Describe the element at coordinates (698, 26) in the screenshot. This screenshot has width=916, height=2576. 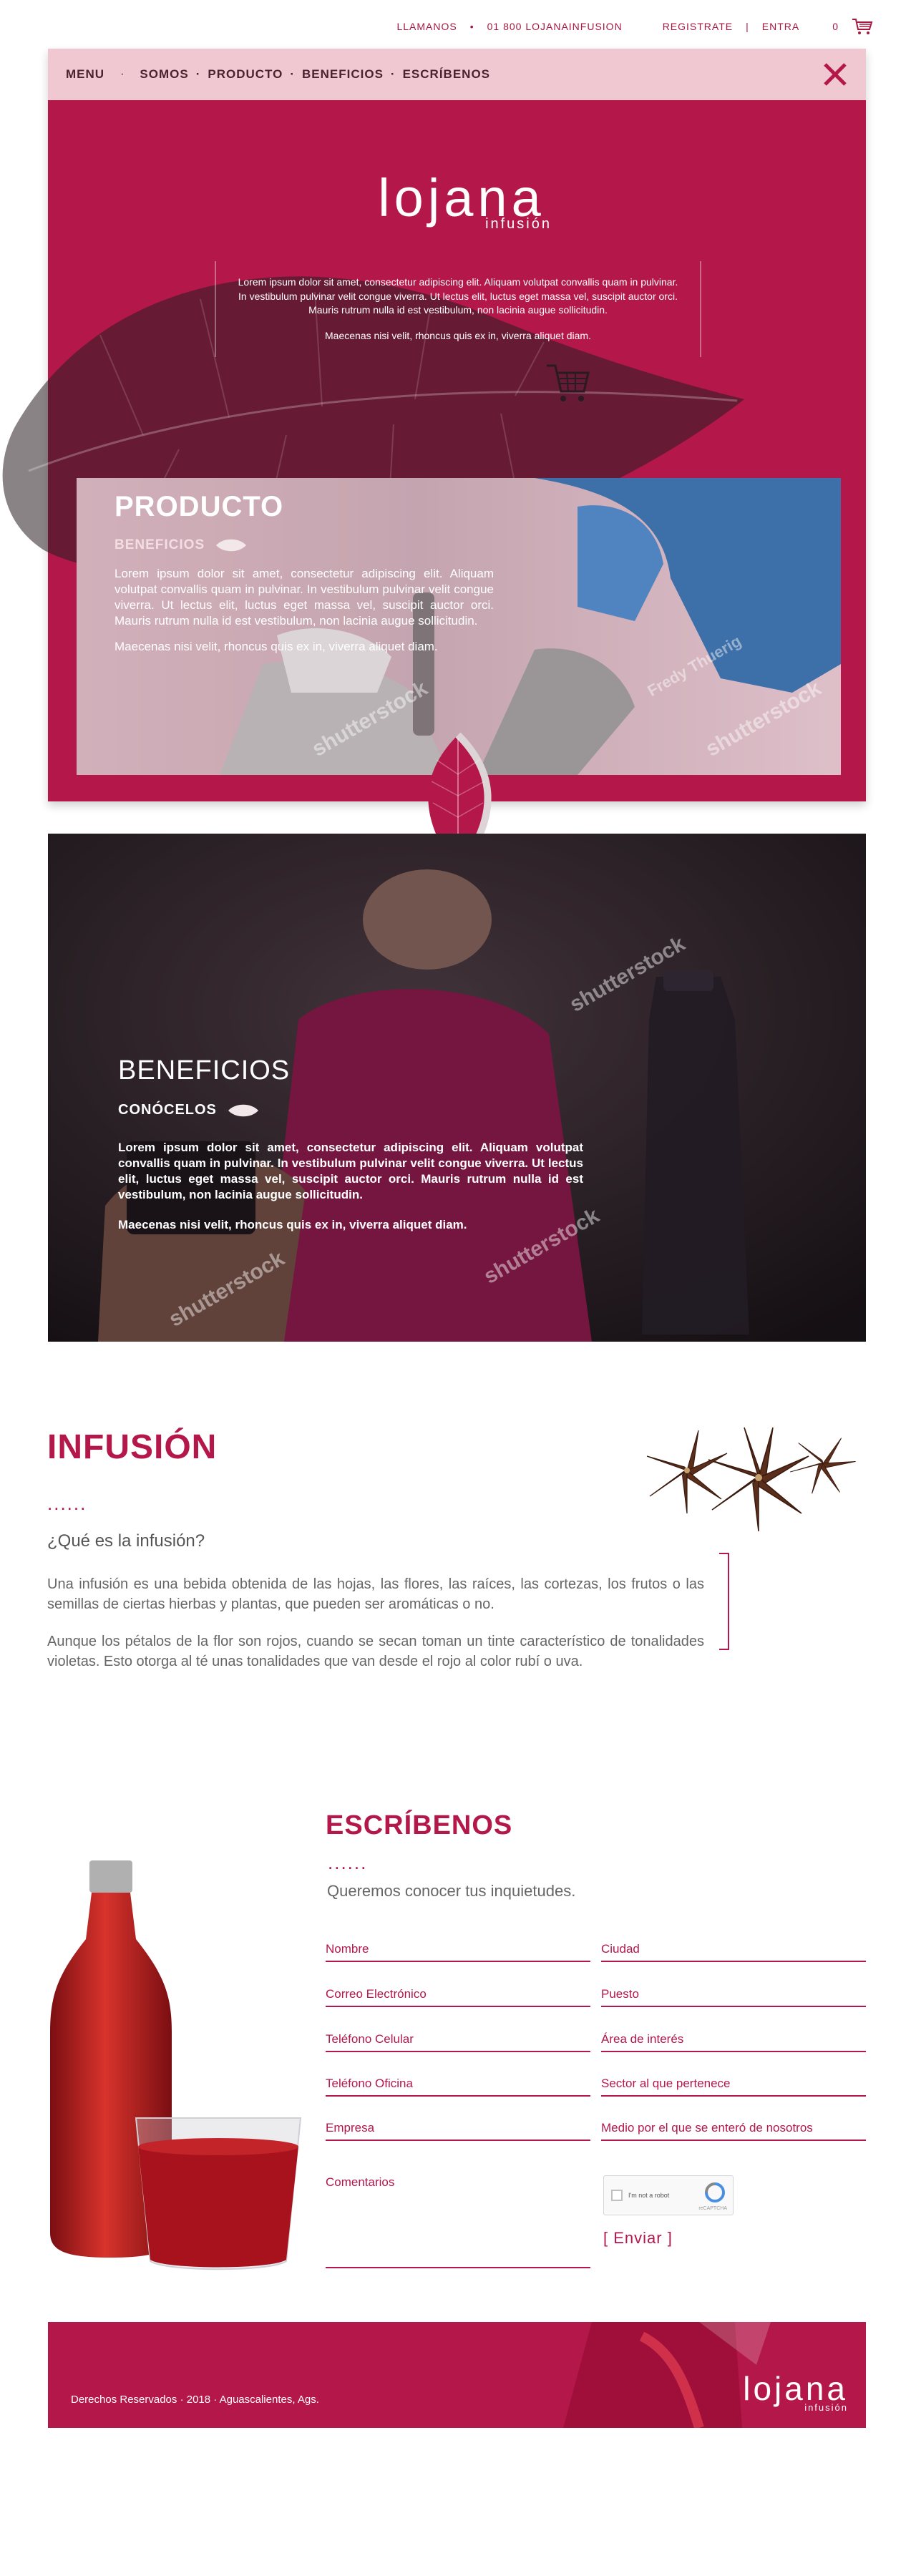
I see `register-link: REGISTRATE` at that location.